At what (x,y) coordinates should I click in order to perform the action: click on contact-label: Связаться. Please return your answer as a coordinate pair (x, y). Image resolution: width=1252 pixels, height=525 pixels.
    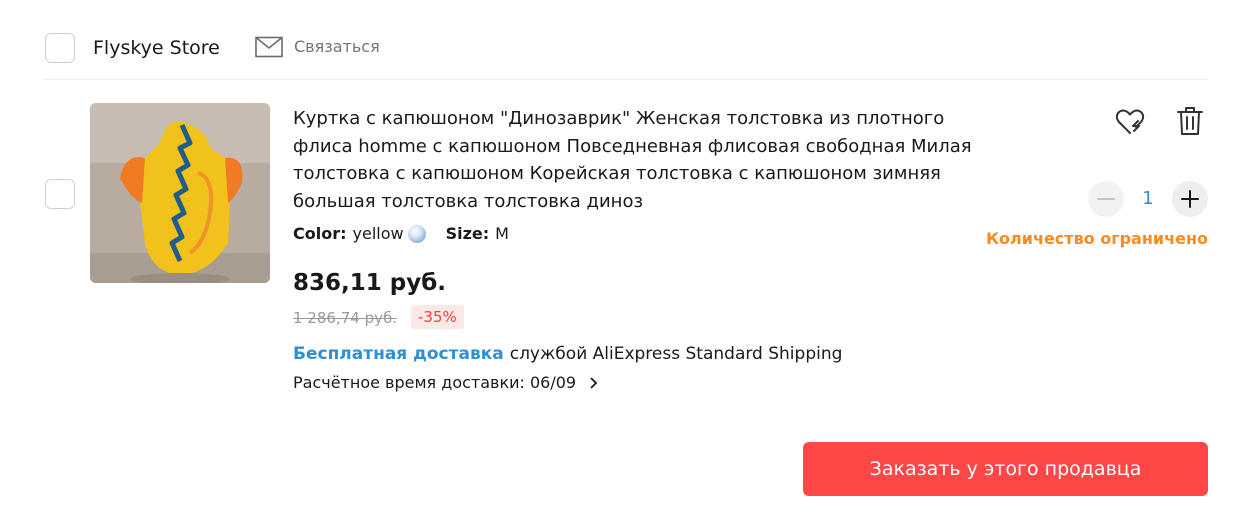
    Looking at the image, I should click on (337, 46).